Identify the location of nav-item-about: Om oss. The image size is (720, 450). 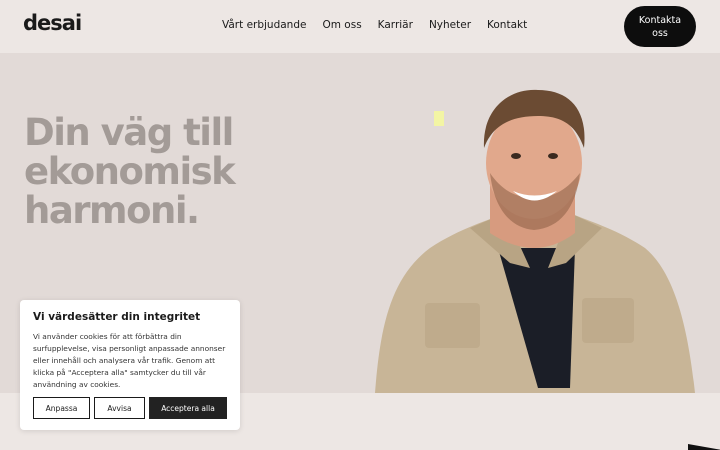
(341, 25).